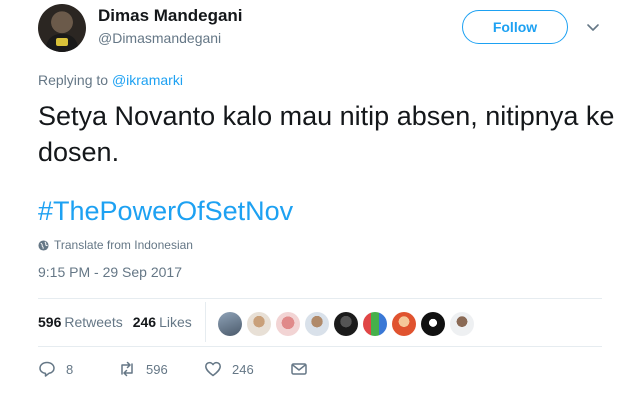 This screenshot has width=640, height=408. Describe the element at coordinates (62, 42) in the screenshot. I see `avatar-shirt-print` at that location.